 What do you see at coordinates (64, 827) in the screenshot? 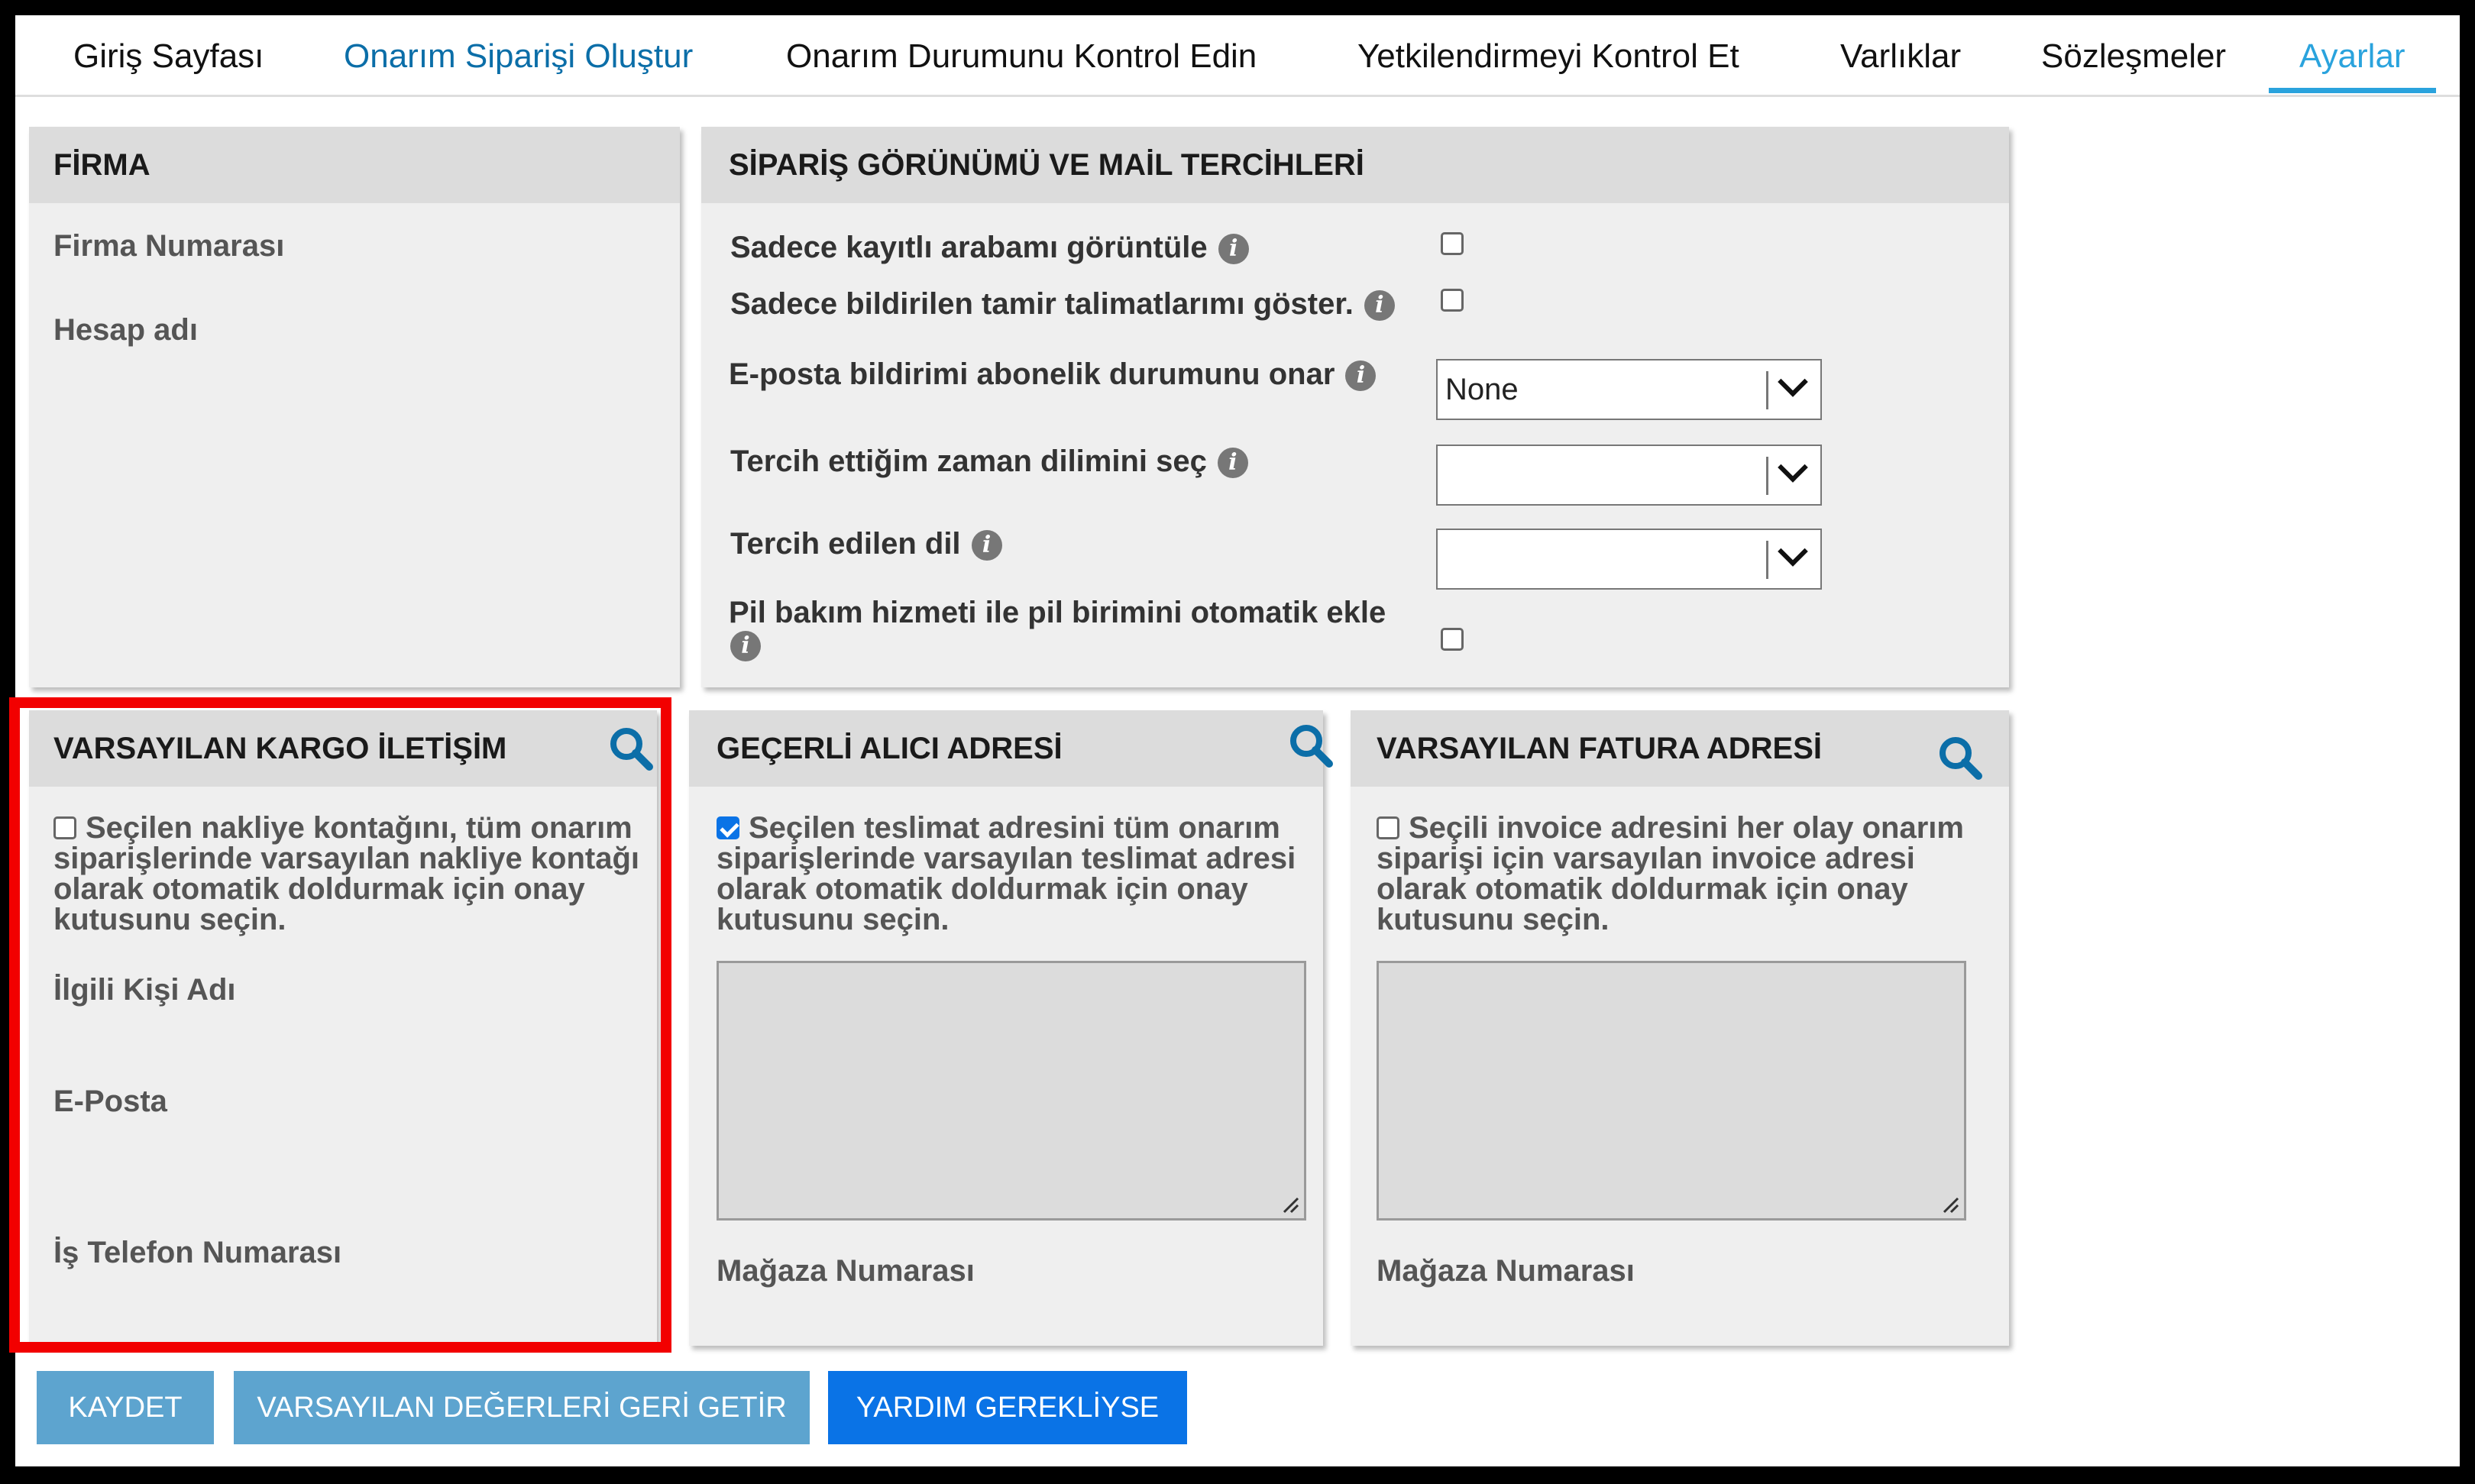
I see `default-shipping-contact-checkbox` at bounding box center [64, 827].